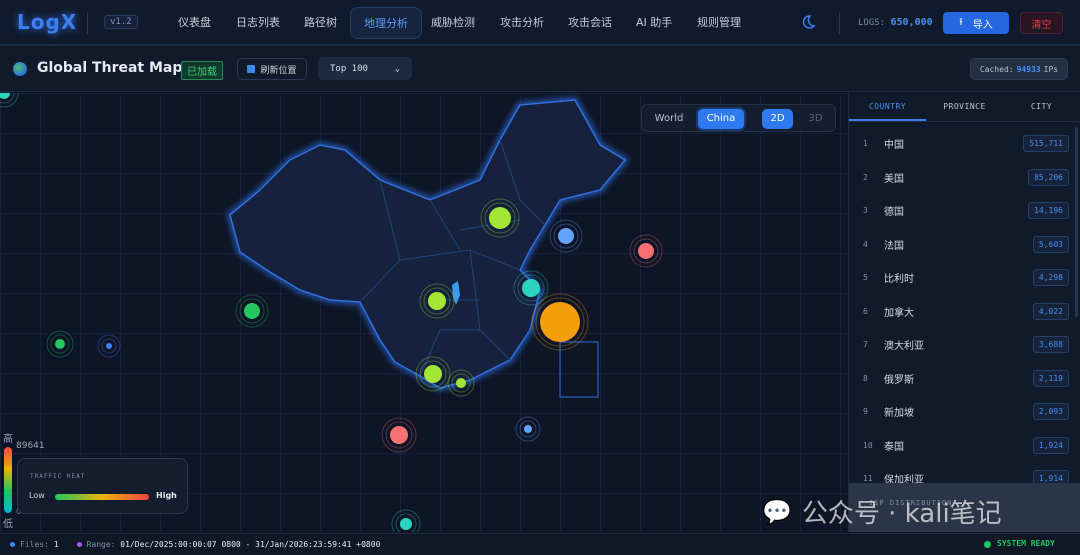  What do you see at coordinates (959, 143) in the screenshot?
I see `country-row: 1 中国 515,711` at bounding box center [959, 143].